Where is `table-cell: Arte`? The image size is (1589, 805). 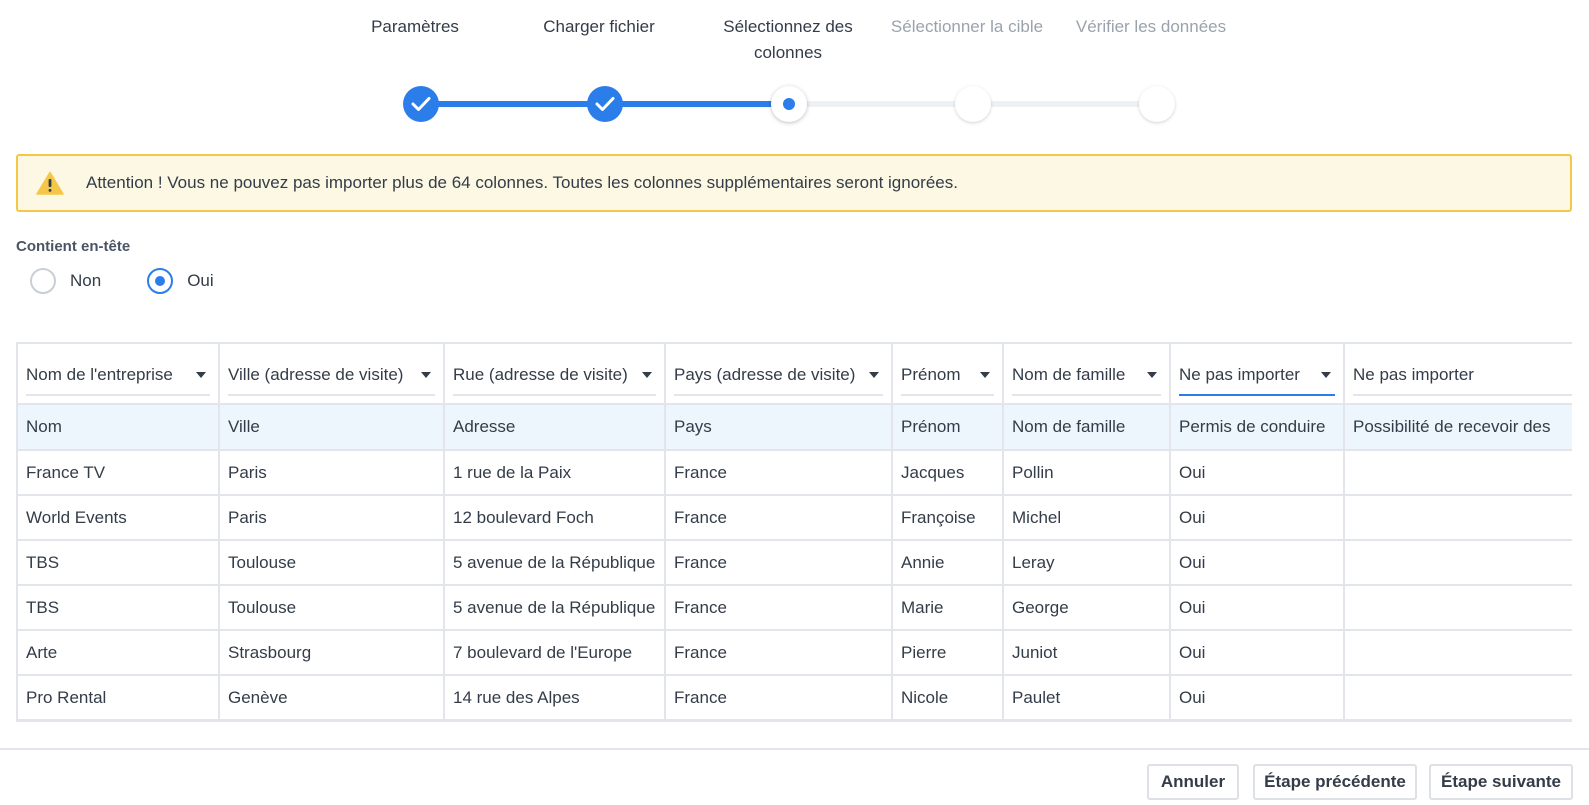 table-cell: Arte is located at coordinates (119, 653).